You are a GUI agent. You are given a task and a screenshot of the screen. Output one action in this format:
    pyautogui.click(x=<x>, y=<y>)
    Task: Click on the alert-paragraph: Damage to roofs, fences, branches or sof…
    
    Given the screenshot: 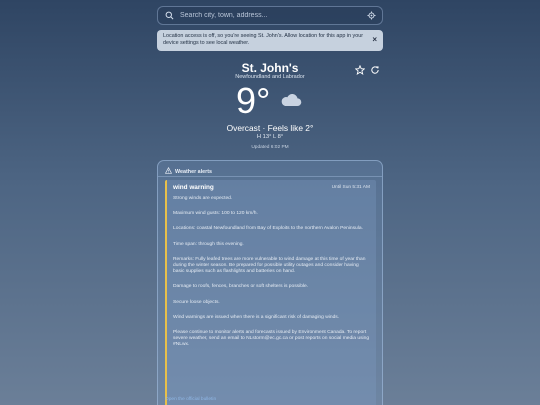 What is the action you would take?
    pyautogui.click(x=241, y=287)
    